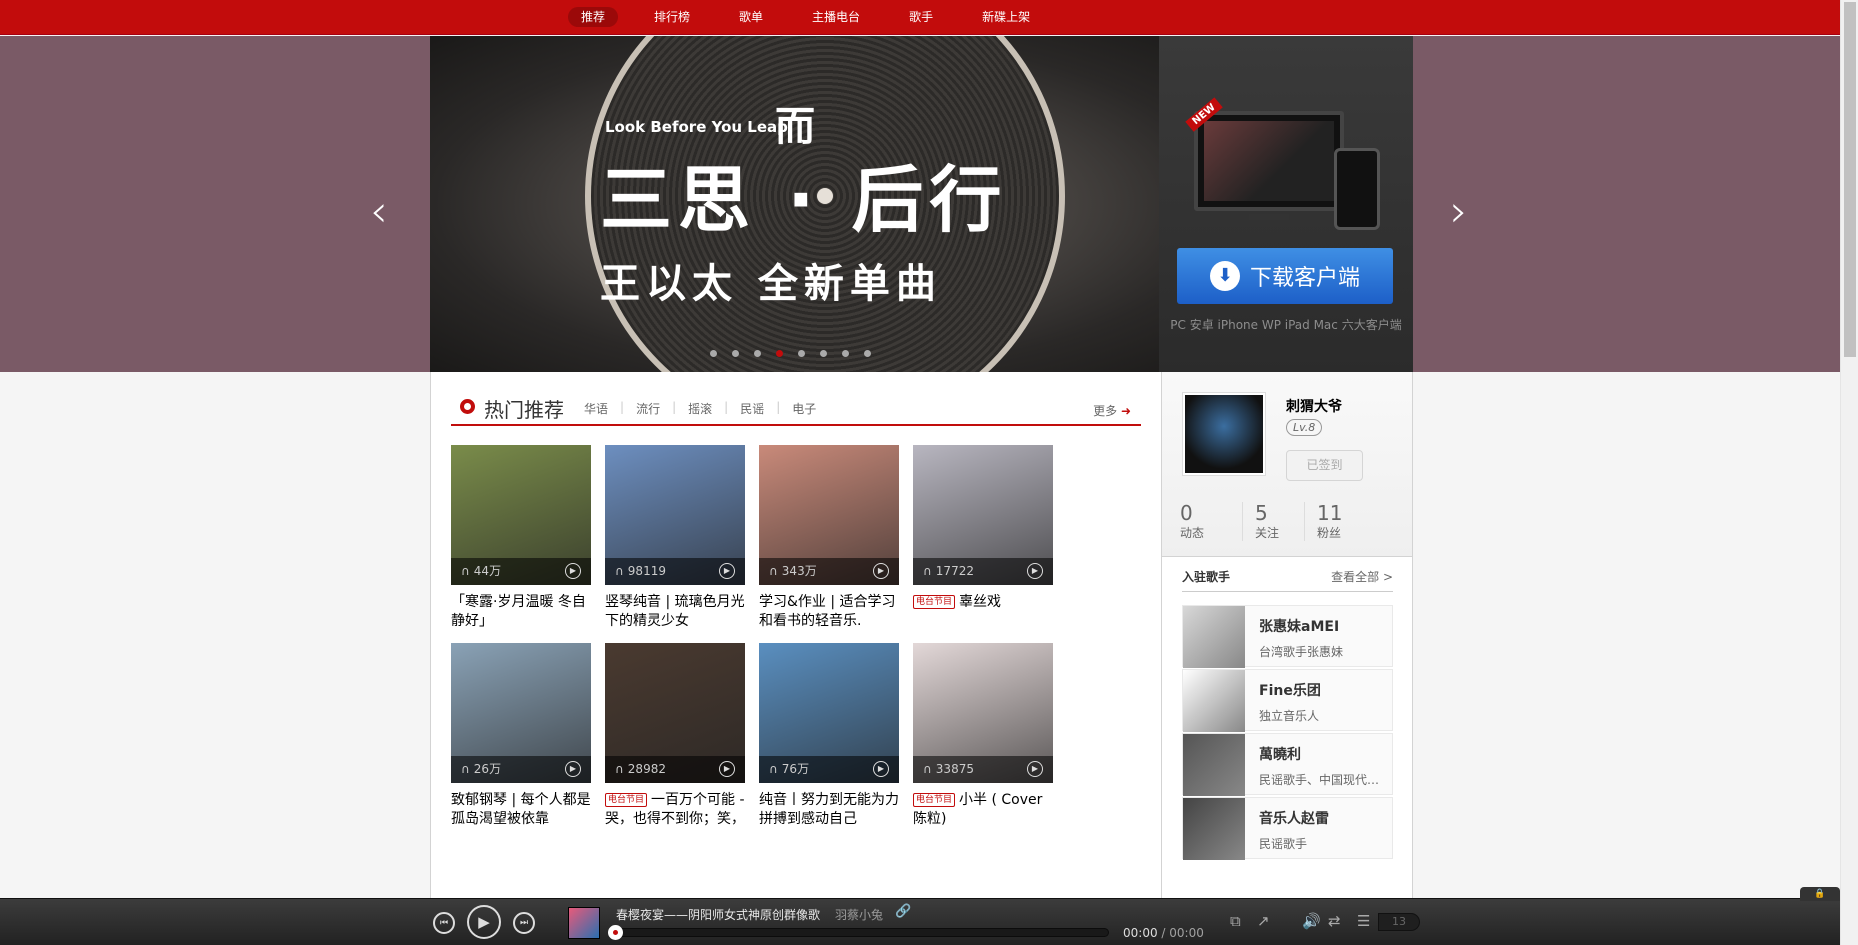  I want to click on next-button: ⏭, so click(524, 923).